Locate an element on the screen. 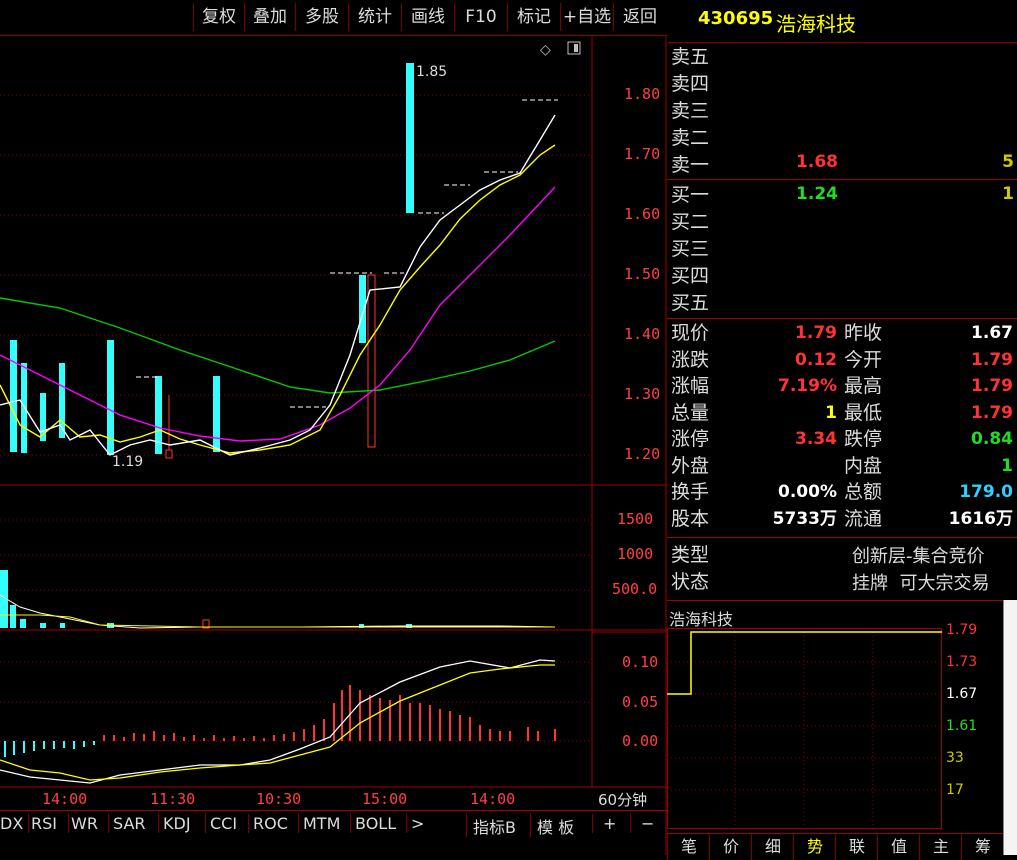 The image size is (1017, 860). total-shares: 5733万 is located at coordinates (804, 518).